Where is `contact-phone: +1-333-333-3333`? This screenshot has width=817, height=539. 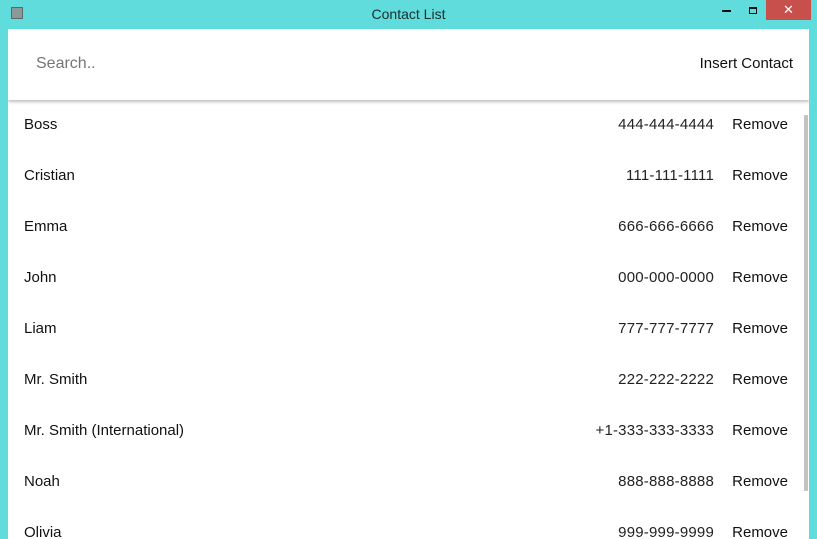
contact-phone: +1-333-333-3333 is located at coordinates (654, 430).